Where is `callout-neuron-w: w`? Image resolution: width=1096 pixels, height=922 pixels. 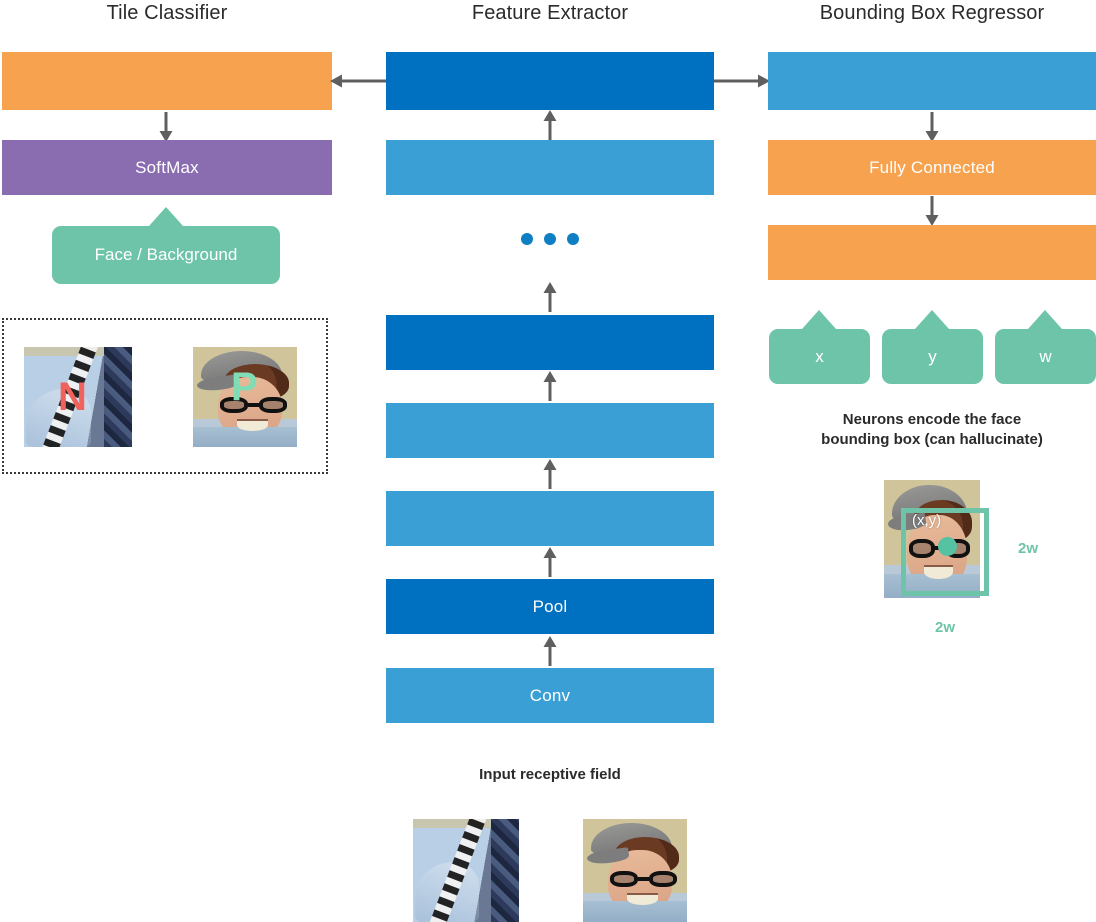
callout-neuron-w: w is located at coordinates (1045, 347).